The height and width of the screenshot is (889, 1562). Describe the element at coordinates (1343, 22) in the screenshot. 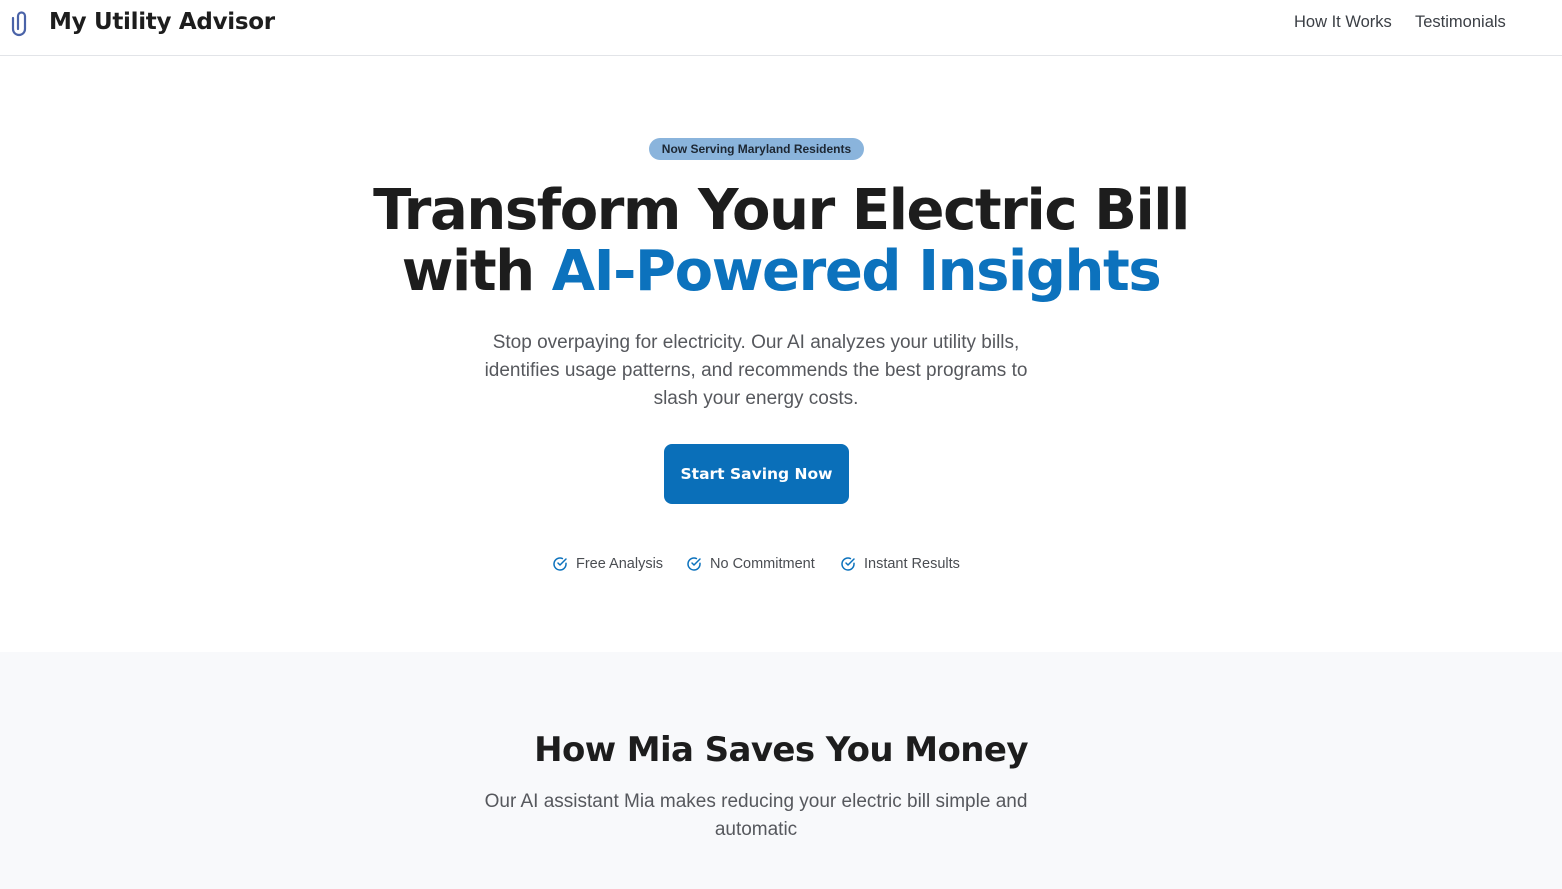

I see `nav-link-how-it-works: How It Works` at that location.